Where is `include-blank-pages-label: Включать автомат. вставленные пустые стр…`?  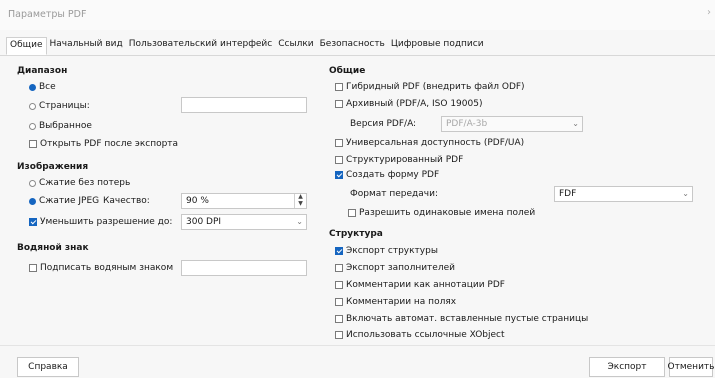
include-blank-pages-label: Включать автомат. вставленные пустые стр… is located at coordinates (467, 319).